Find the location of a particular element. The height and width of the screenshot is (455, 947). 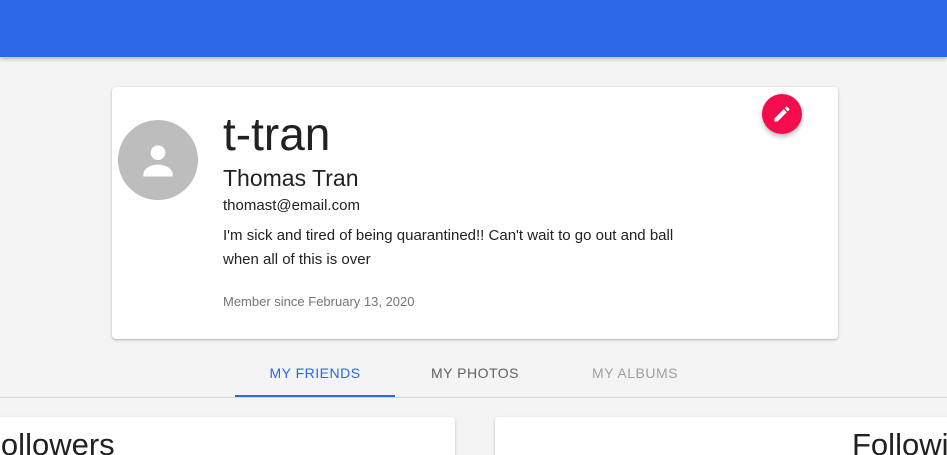

person-icon is located at coordinates (158, 161).